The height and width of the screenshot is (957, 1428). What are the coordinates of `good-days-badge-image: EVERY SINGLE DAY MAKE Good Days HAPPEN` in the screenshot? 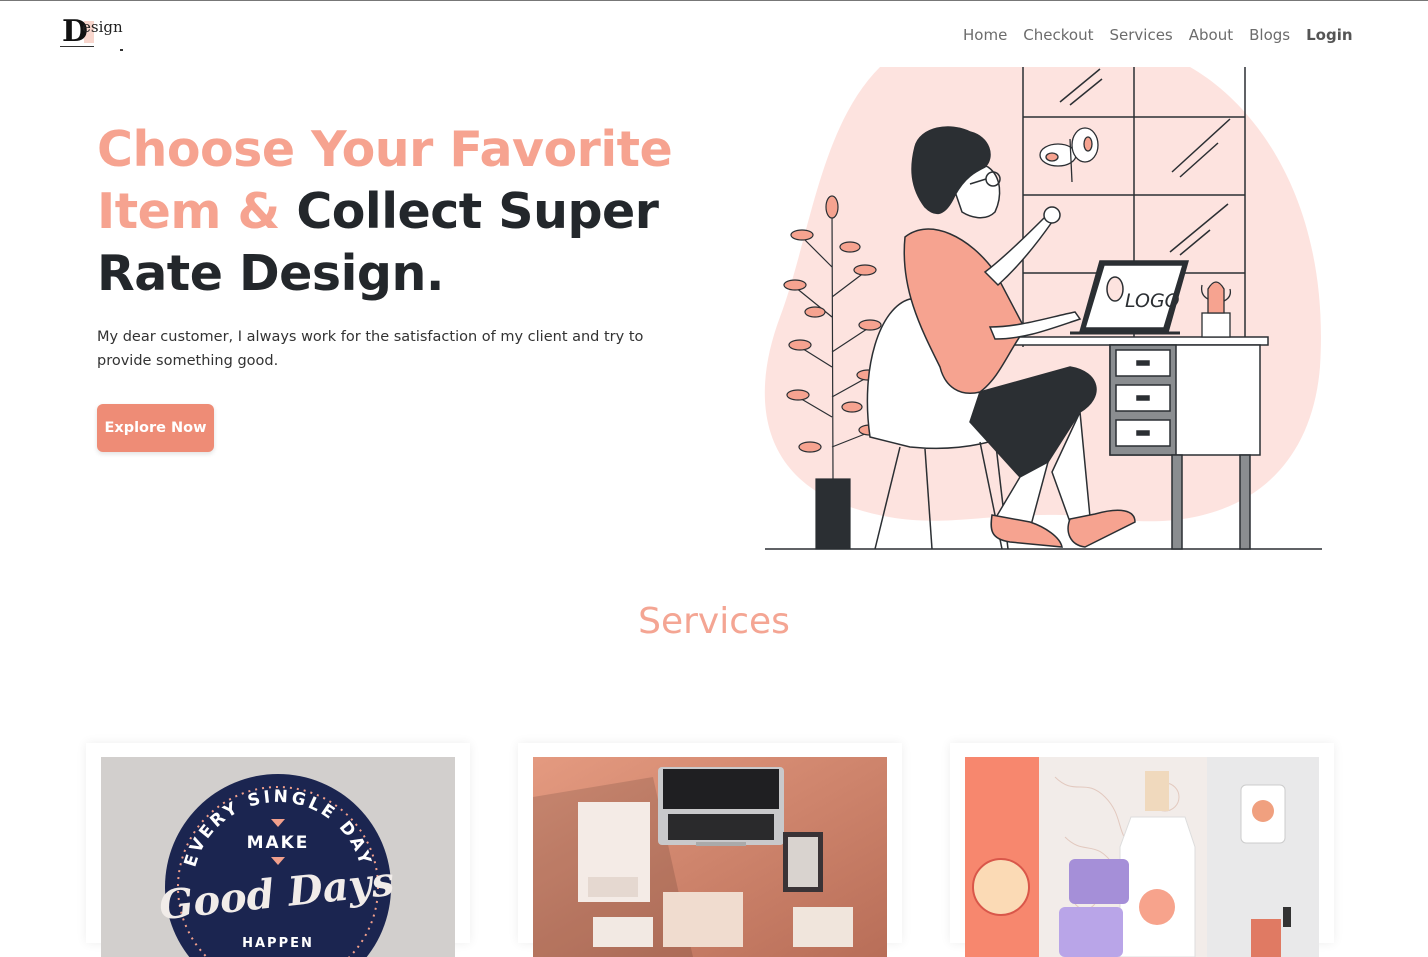 It's located at (278, 857).